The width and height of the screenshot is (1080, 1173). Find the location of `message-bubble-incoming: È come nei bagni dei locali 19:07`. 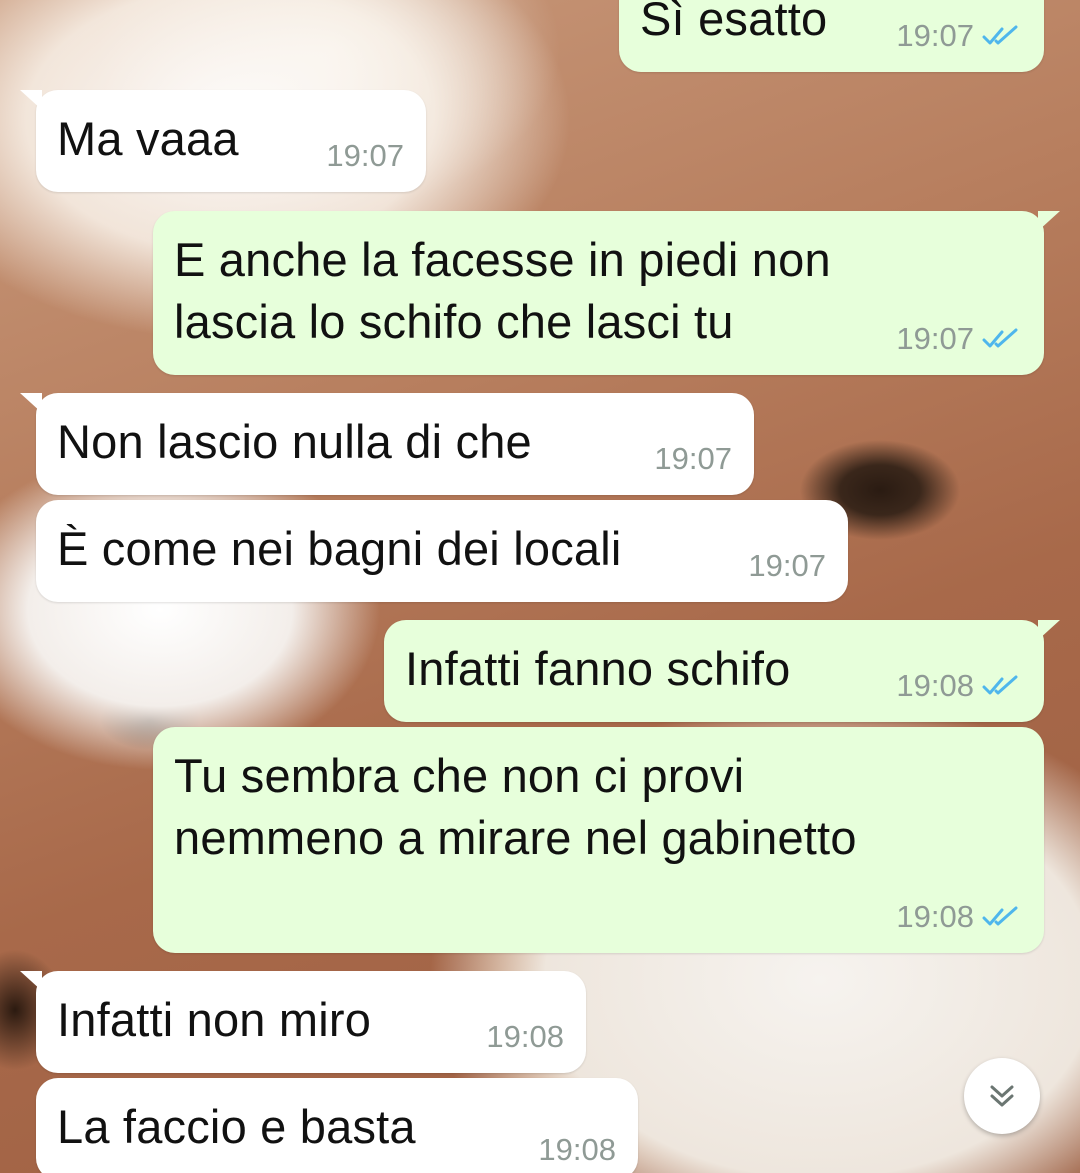

message-bubble-incoming: È come nei bagni dei locali 19:07 is located at coordinates (442, 551).